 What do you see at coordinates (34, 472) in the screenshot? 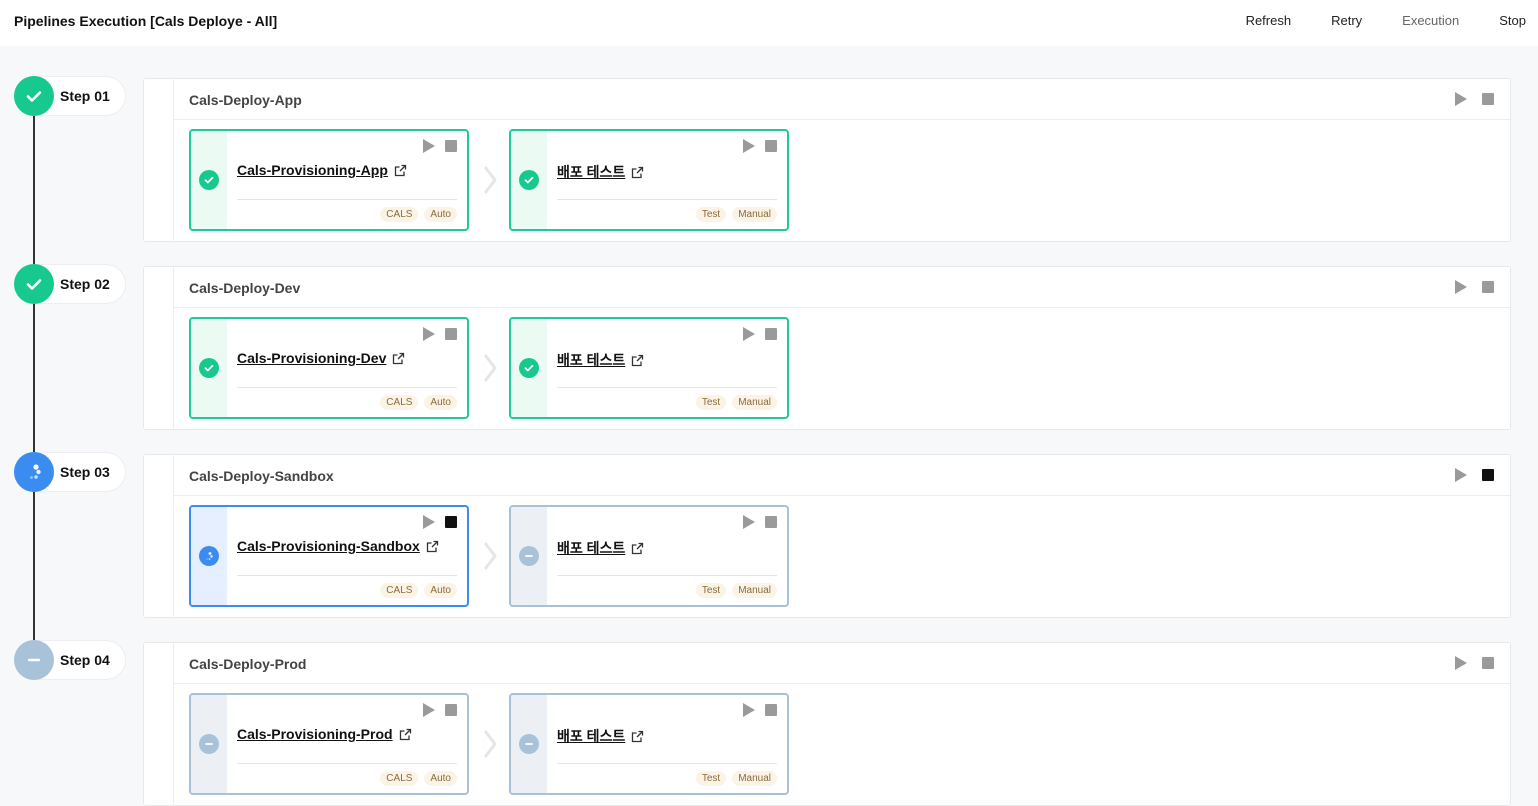
I see `spinner-icon` at bounding box center [34, 472].